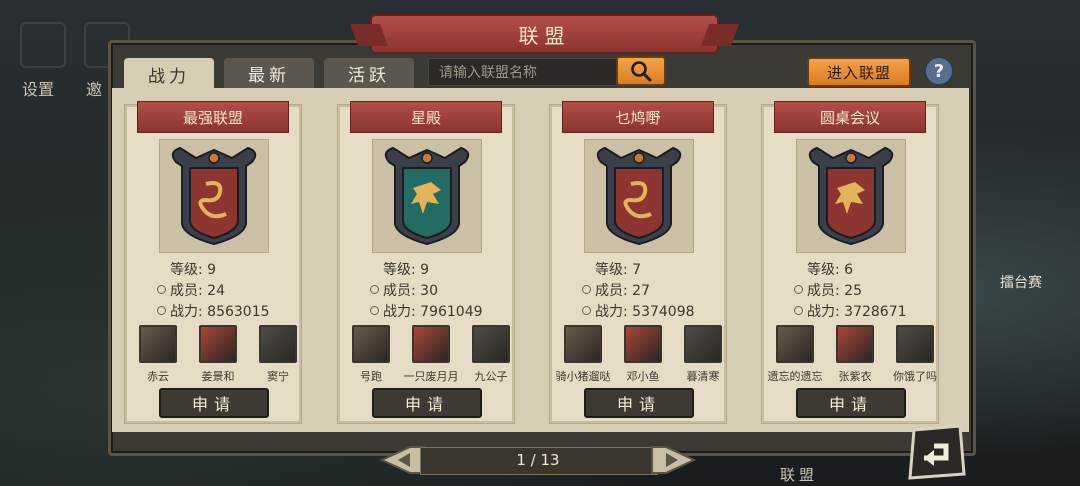  I want to click on pager: 1 / 13, so click(538, 461).